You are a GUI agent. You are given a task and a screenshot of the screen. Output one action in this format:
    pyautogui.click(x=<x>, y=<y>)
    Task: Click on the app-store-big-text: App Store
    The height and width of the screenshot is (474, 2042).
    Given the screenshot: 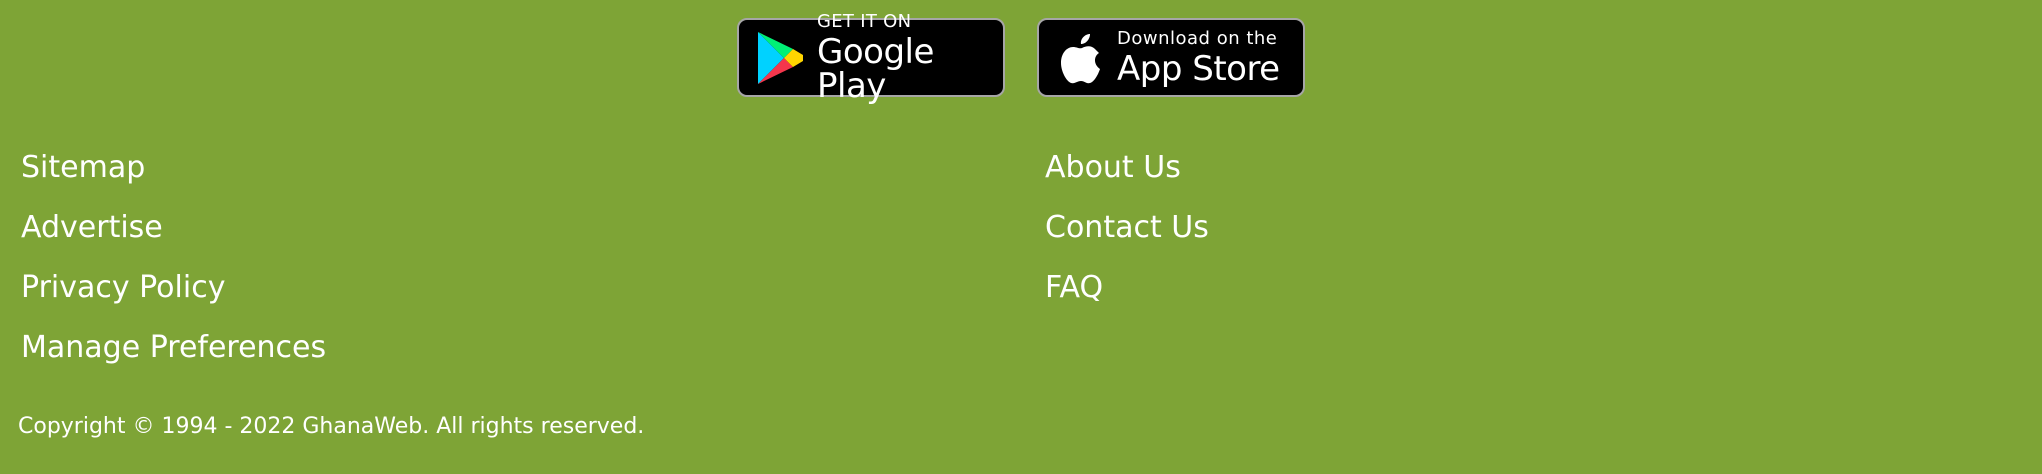 What is the action you would take?
    pyautogui.click(x=1198, y=68)
    